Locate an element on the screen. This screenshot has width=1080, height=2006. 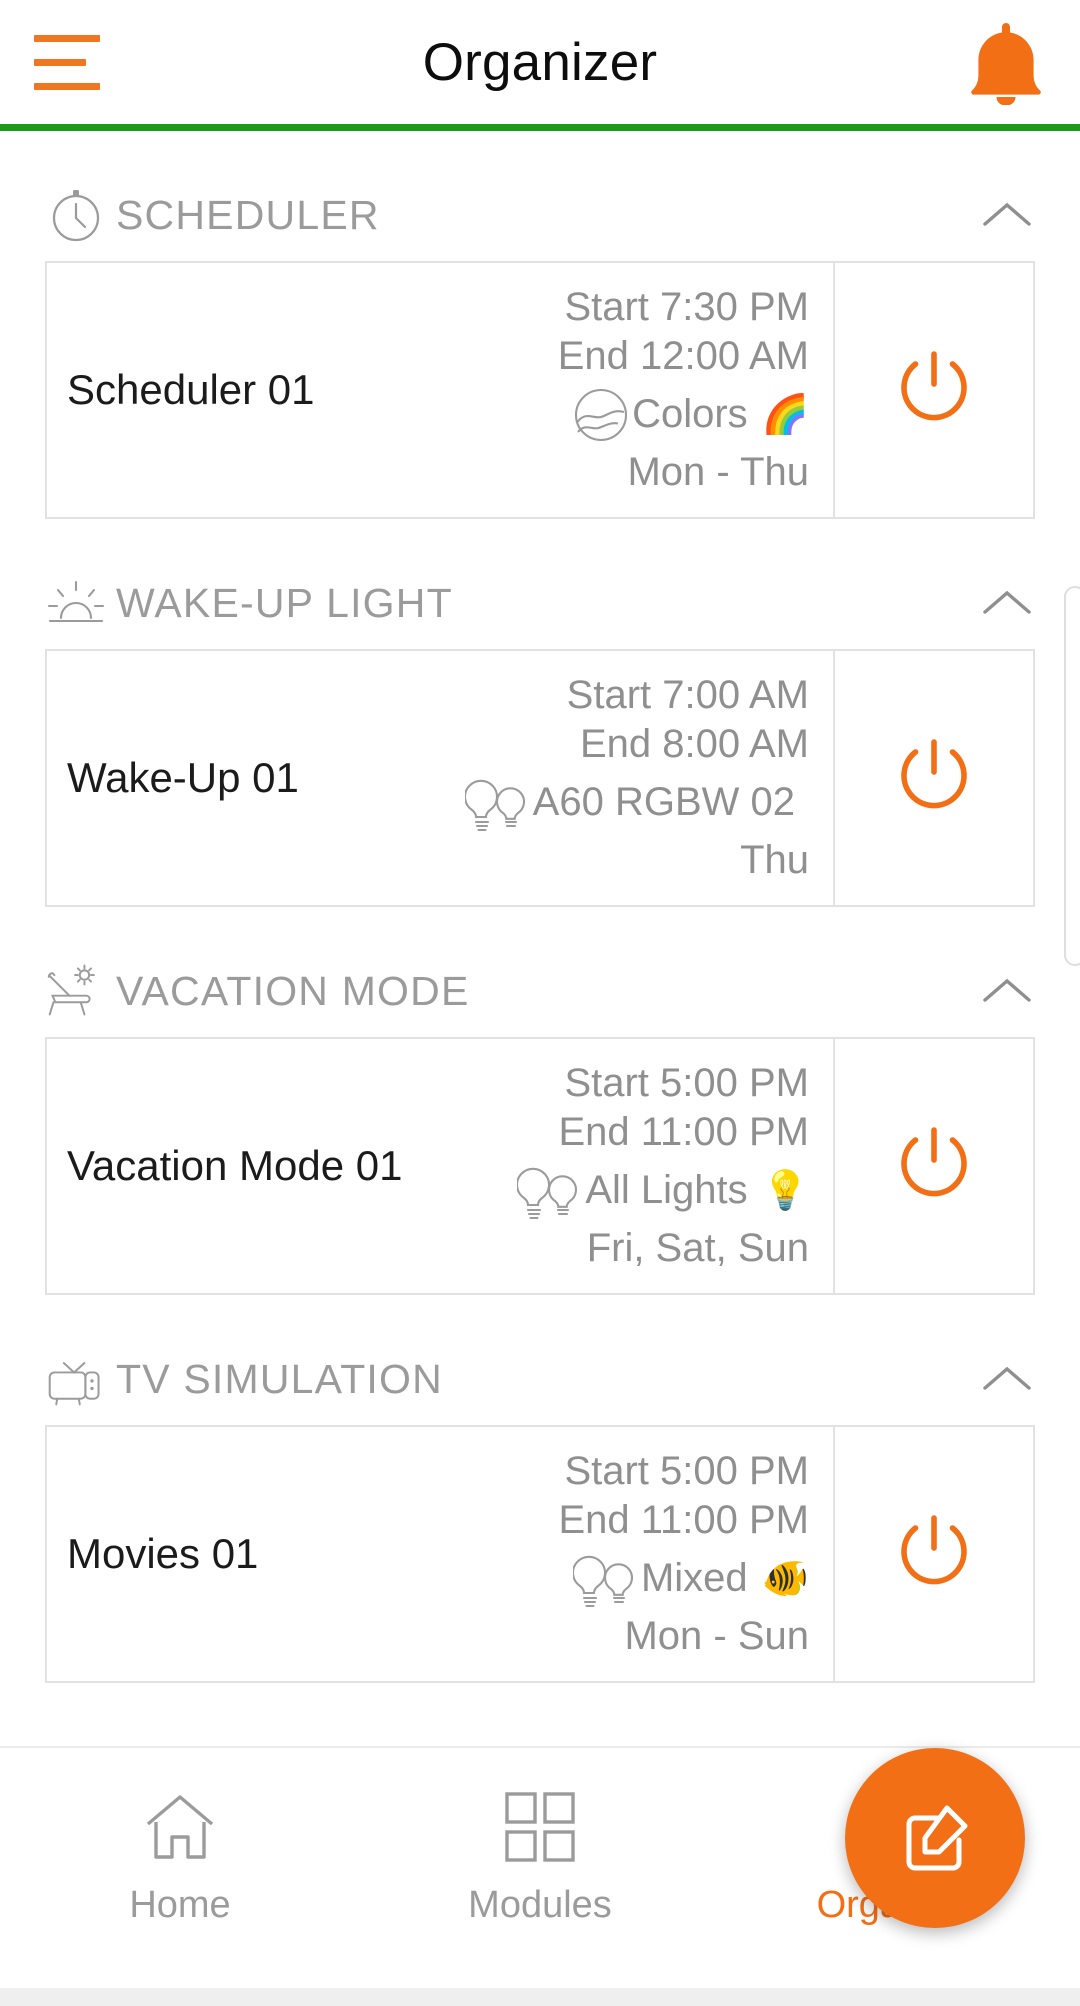
app-bar: Organizer is located at coordinates (540, 62).